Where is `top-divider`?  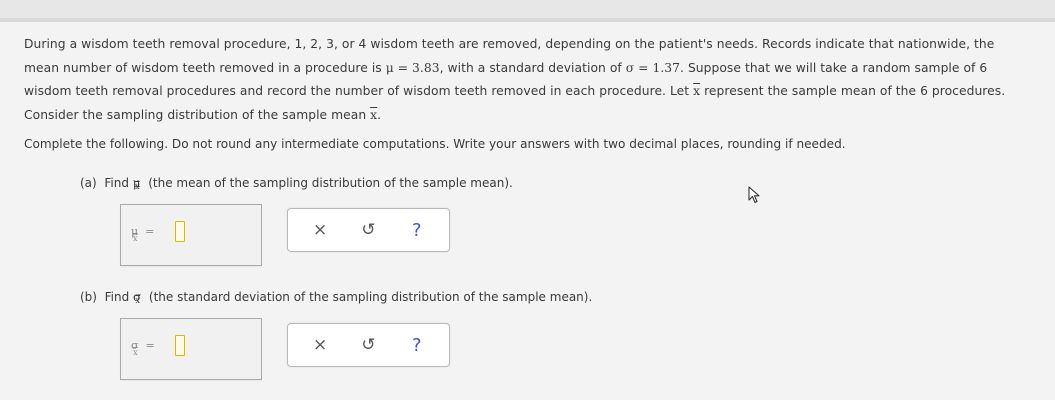
top-divider is located at coordinates (527, 20).